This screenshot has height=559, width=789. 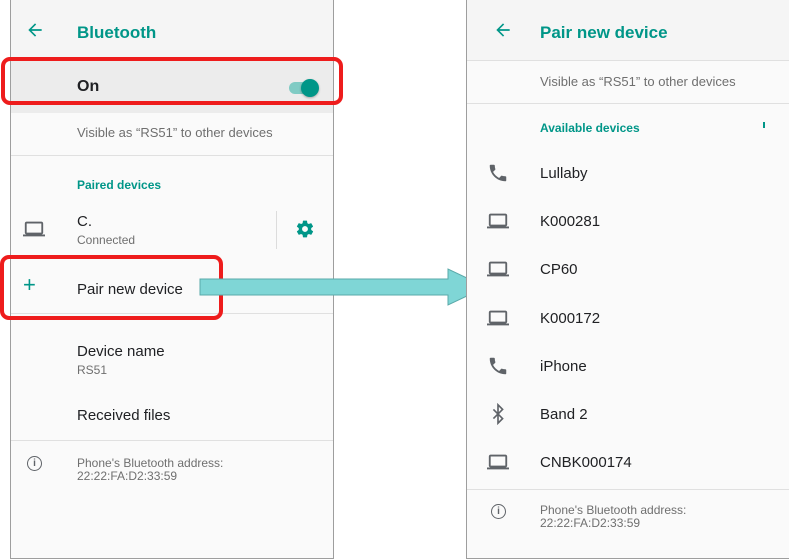 What do you see at coordinates (564, 414) in the screenshot?
I see `device-name: Band 2` at bounding box center [564, 414].